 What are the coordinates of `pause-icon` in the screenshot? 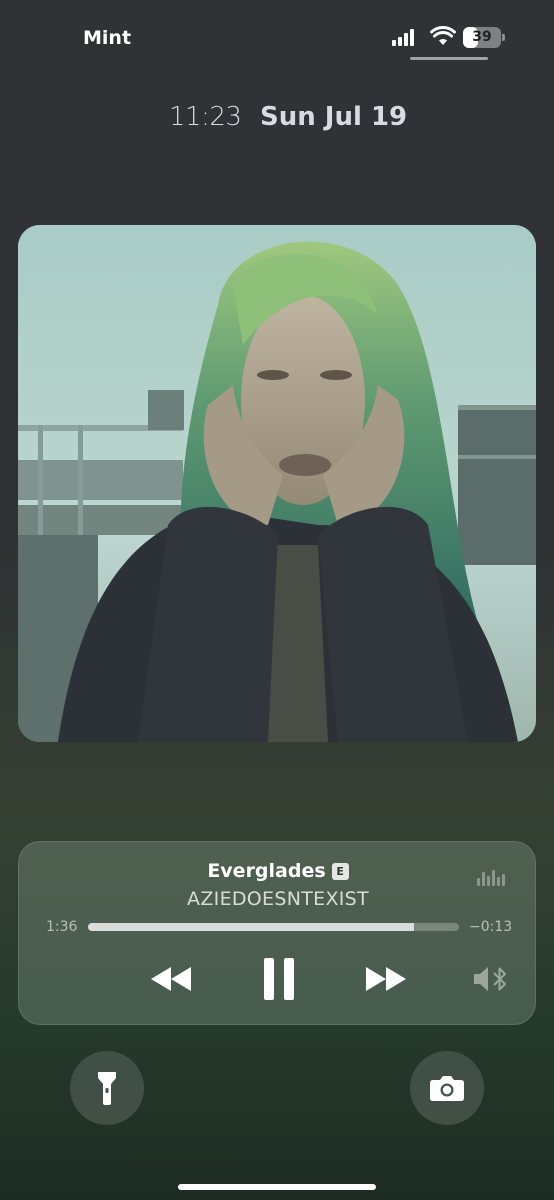 It's located at (279, 979).